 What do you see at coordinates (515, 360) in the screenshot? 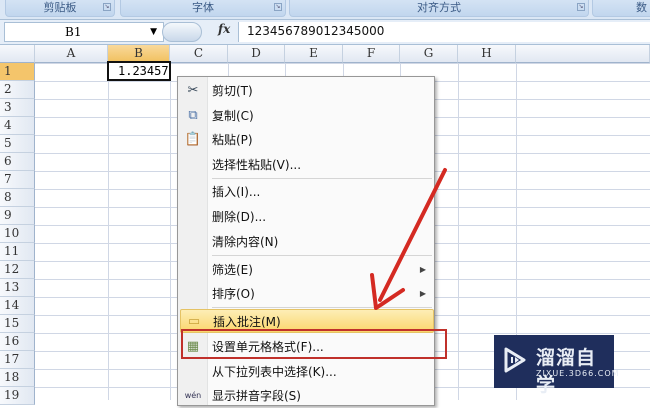
I see `play-logo-icon` at bounding box center [515, 360].